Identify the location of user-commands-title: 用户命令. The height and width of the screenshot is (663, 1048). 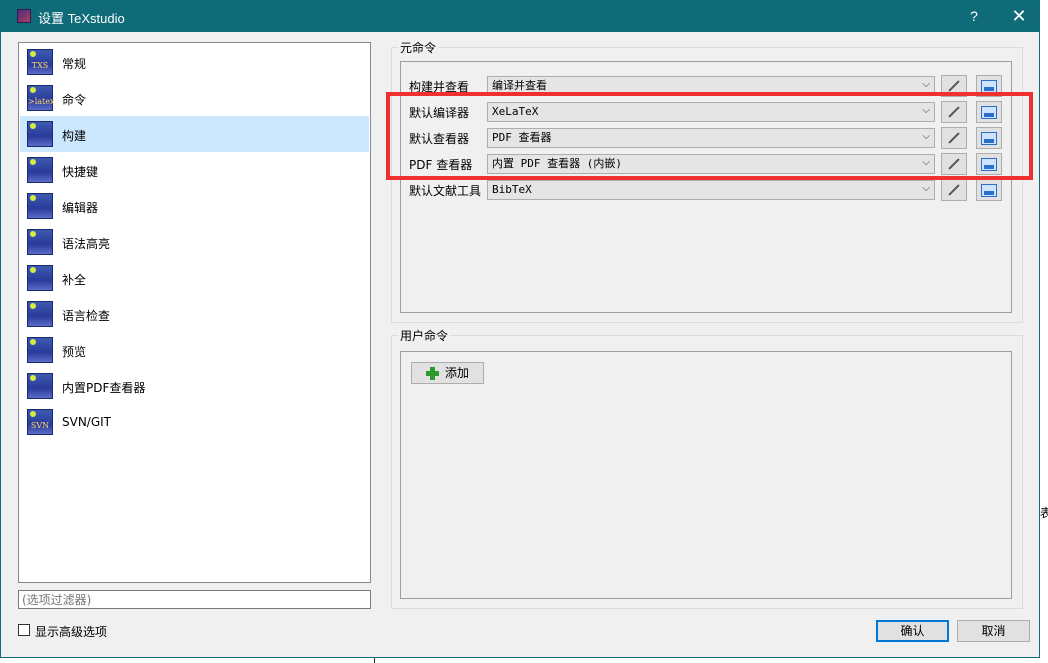
(424, 335).